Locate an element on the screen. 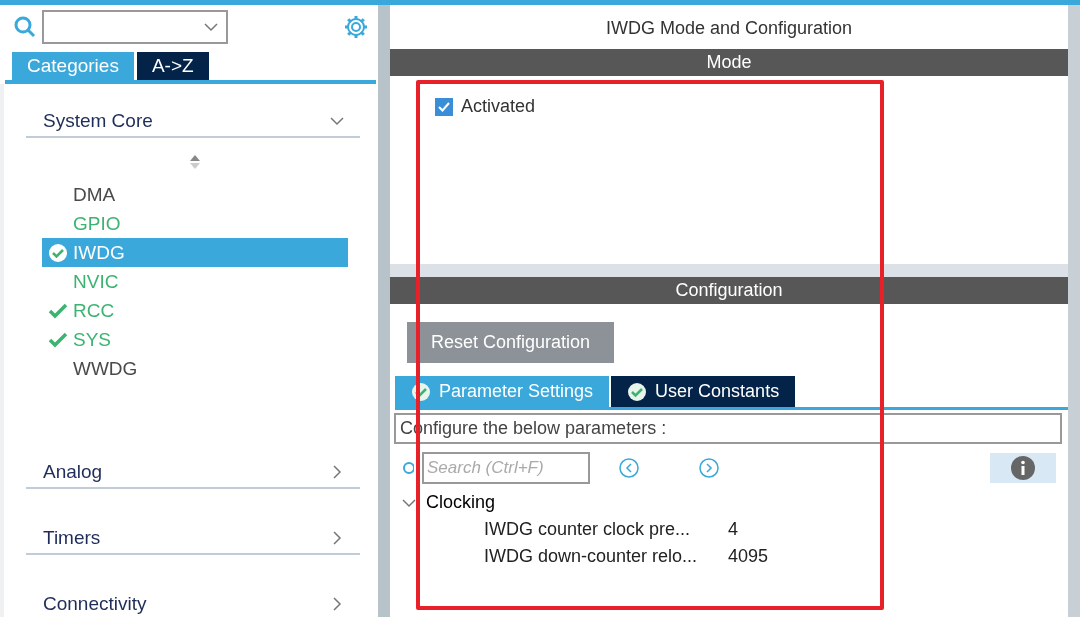  panel-title: IWDG Mode and Configuration is located at coordinates (729, 28).